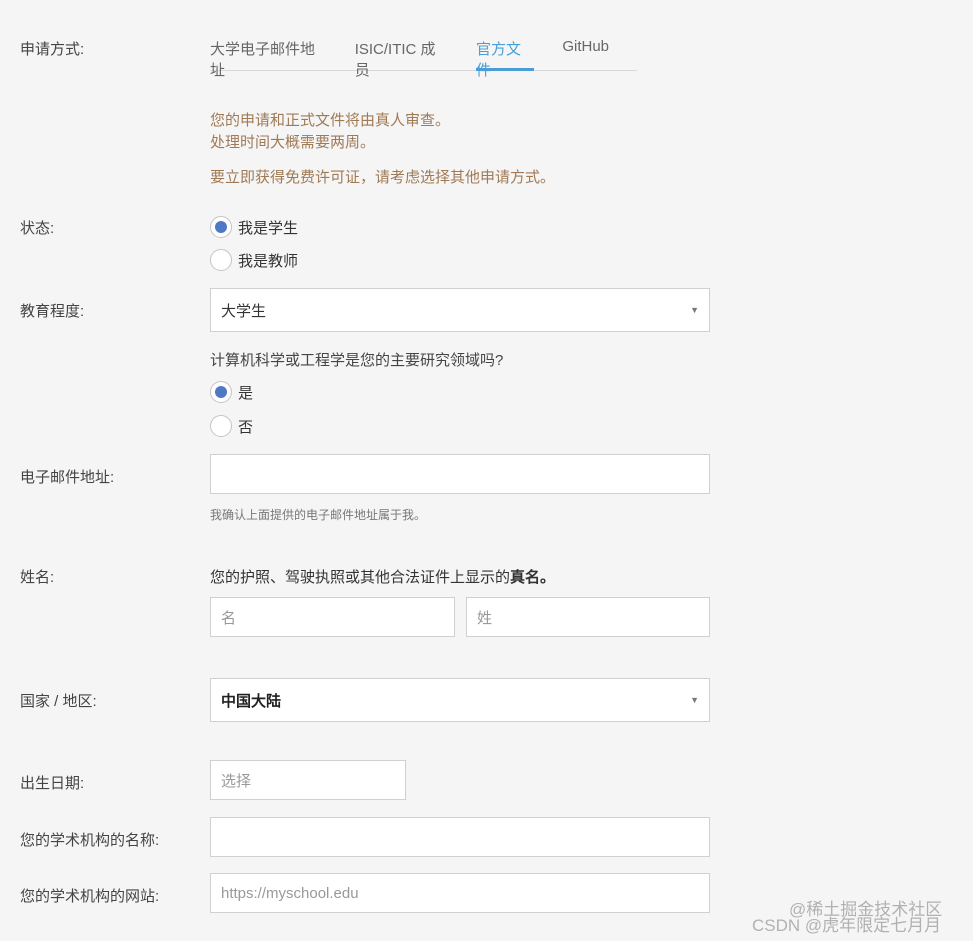  I want to click on label-education: 教育程度:, so click(52, 311).